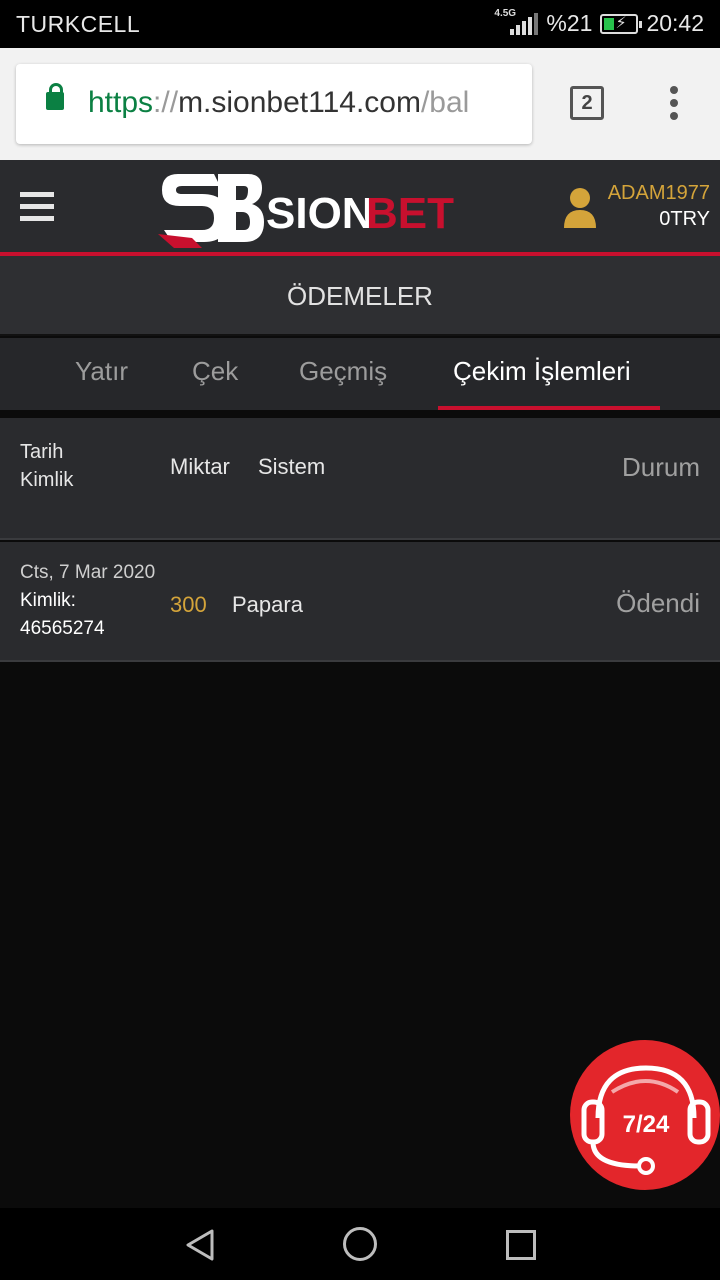 The height and width of the screenshot is (1280, 720). Describe the element at coordinates (360, 479) in the screenshot. I see `table-header: Tarih Kimlik Miktar Sistem Durum` at that location.